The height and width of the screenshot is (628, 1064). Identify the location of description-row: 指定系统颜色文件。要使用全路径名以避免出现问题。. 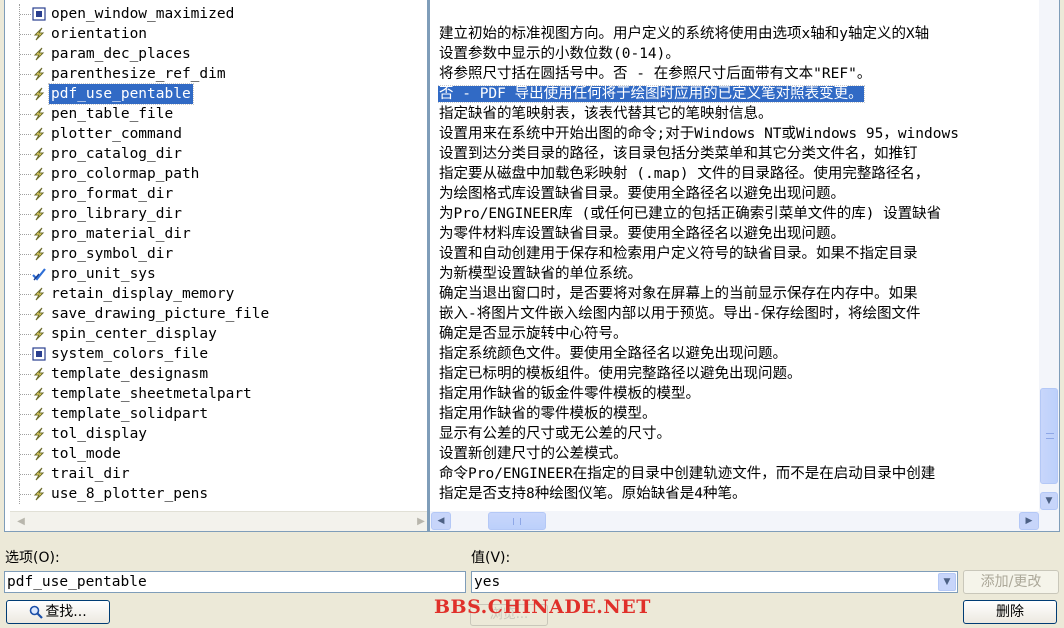
(738, 354).